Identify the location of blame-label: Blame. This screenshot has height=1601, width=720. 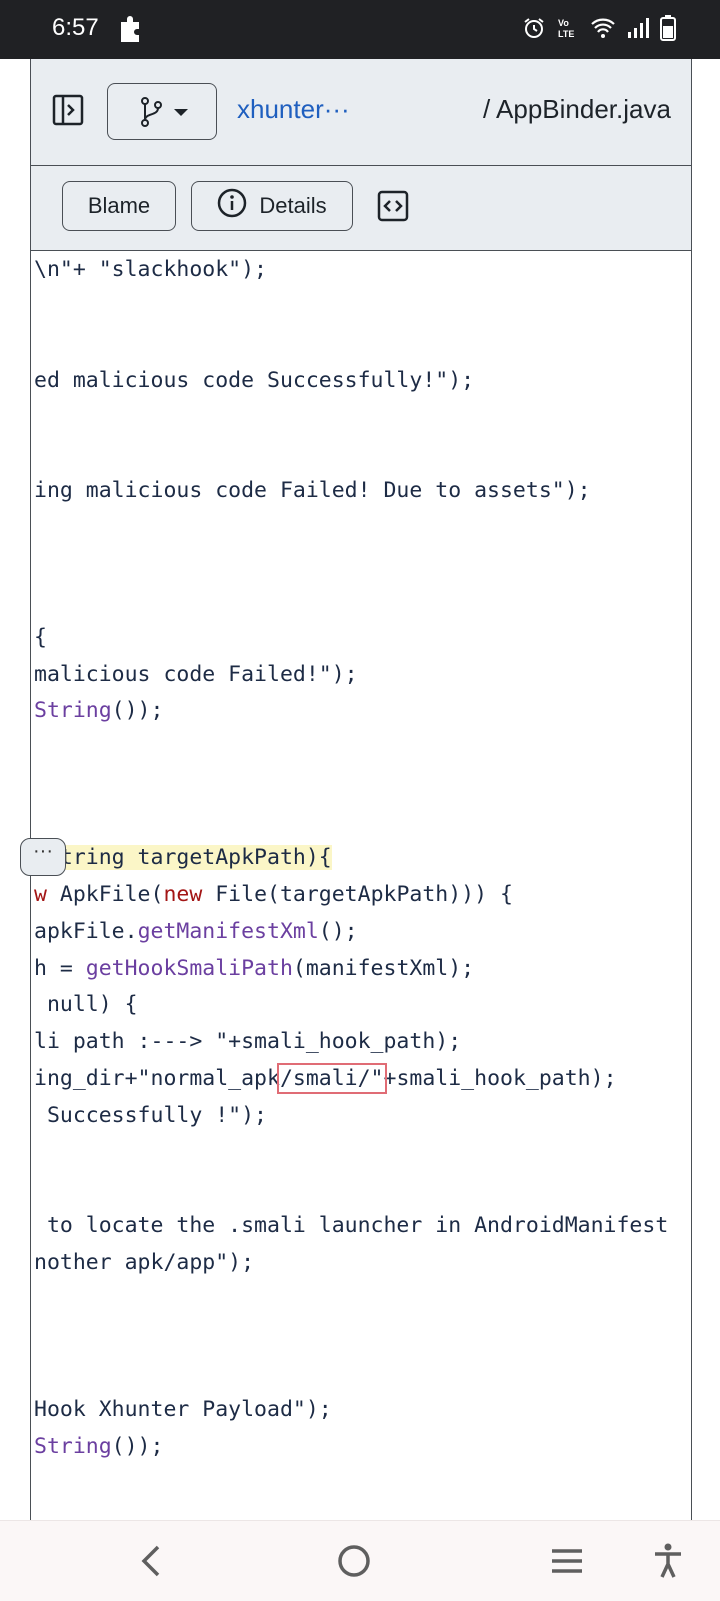
(119, 205).